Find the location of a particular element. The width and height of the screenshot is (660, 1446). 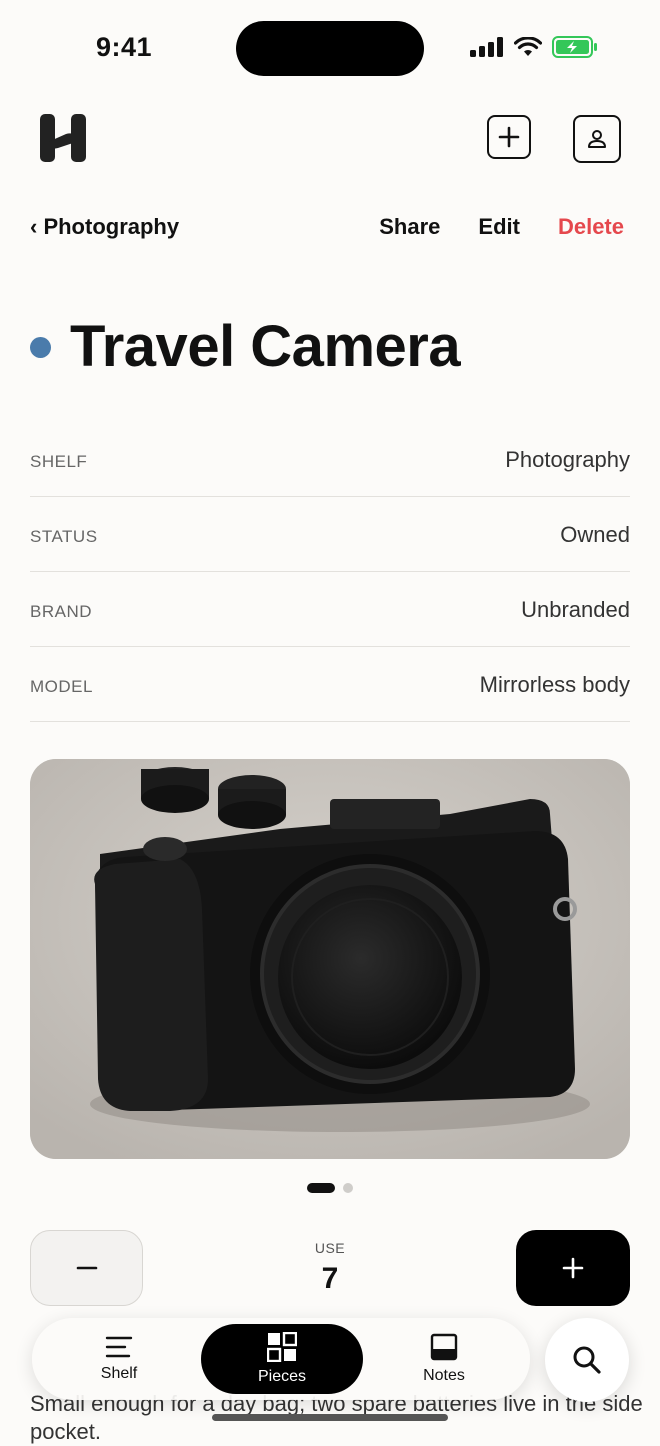

detail-row: STATUS Owned is located at coordinates (330, 534).